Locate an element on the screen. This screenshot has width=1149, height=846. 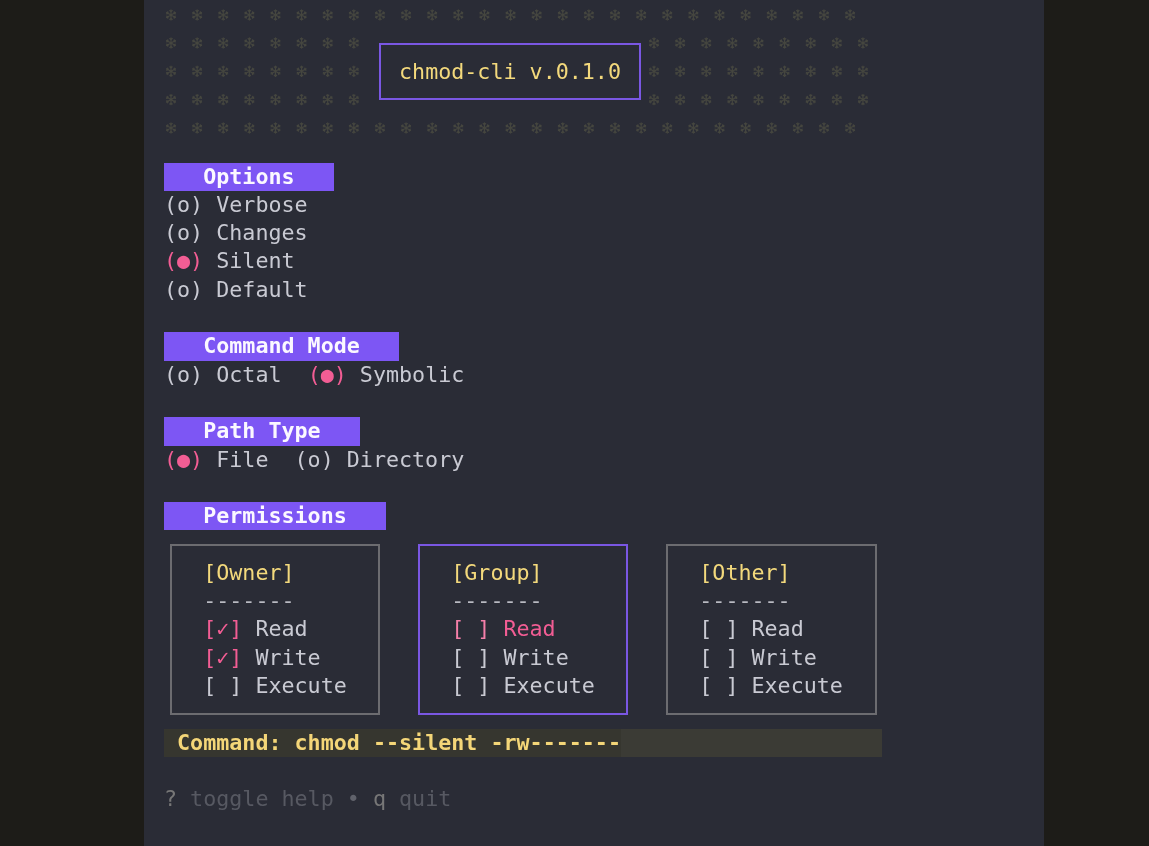
panel-title: [Other] is located at coordinates (745, 572).